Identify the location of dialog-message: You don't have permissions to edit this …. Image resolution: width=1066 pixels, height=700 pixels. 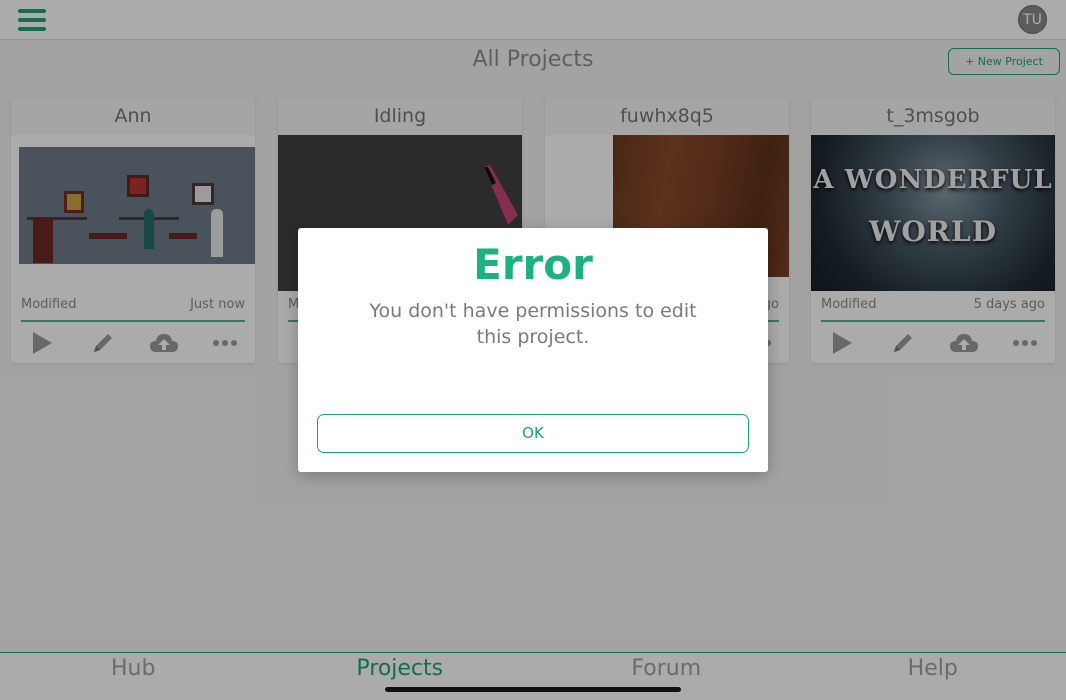
(533, 324).